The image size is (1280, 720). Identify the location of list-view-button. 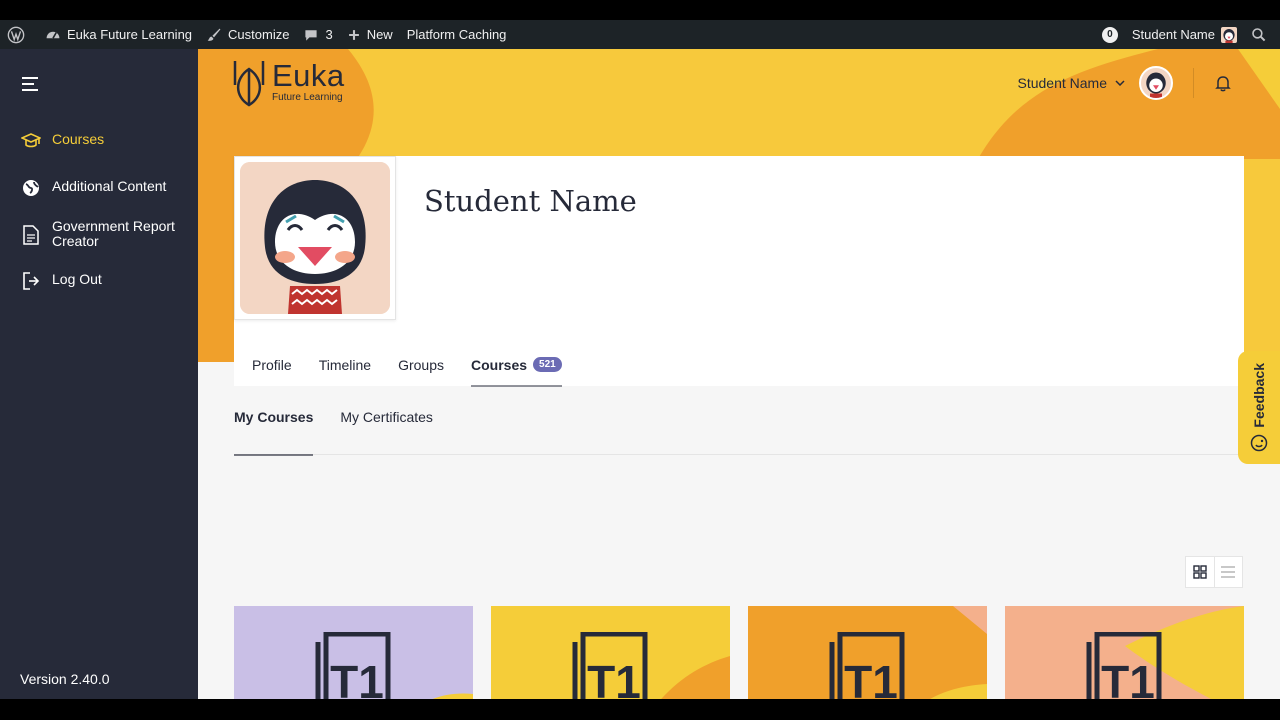
(1227, 572).